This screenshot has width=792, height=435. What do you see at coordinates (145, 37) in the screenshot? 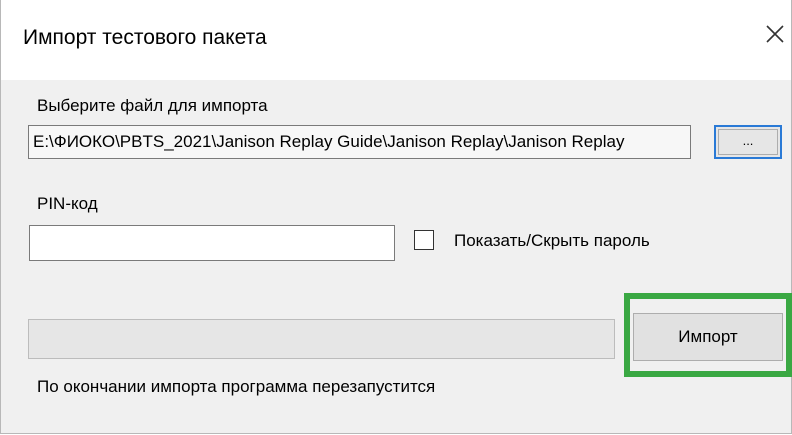
I see `dialog-title: Импорт тестового пакета` at bounding box center [145, 37].